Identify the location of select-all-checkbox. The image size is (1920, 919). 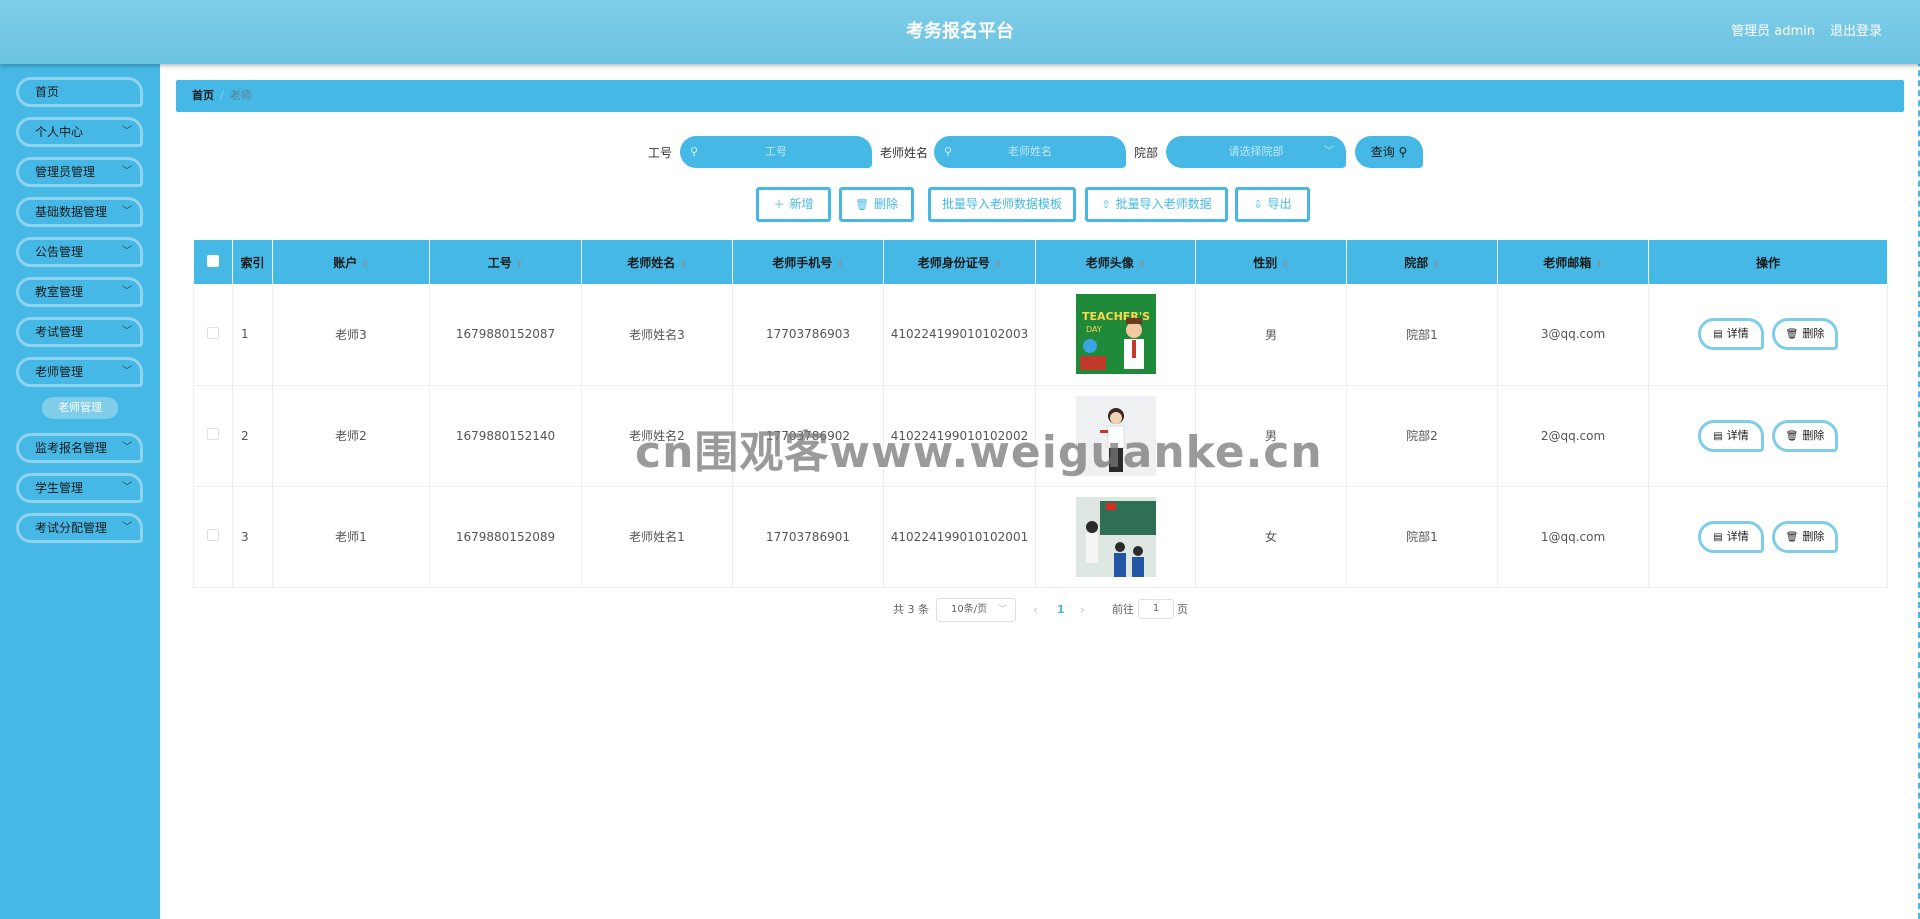
(213, 262).